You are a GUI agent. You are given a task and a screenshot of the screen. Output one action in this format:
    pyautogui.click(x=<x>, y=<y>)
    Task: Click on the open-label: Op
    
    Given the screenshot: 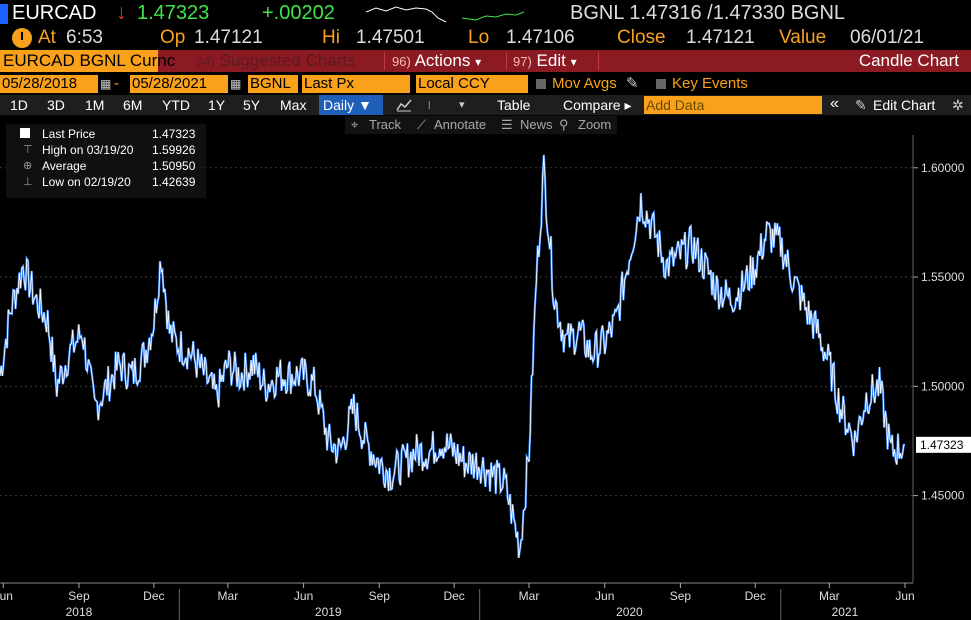 What is the action you would take?
    pyautogui.click(x=173, y=37)
    